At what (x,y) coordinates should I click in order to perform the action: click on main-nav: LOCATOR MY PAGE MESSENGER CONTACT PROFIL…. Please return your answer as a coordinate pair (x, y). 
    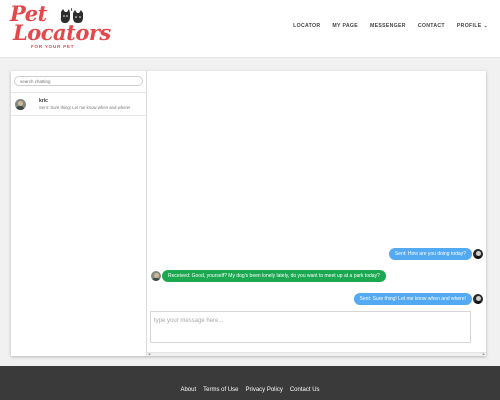
    Looking at the image, I should click on (390, 26).